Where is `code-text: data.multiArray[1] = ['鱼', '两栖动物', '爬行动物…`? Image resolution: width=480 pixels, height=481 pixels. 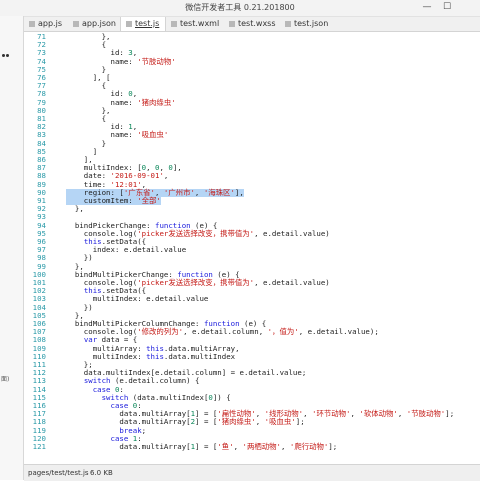 code-text: data.multiArray[1] = ['鱼', '两栖动物', '爬行动物… is located at coordinates (202, 446).